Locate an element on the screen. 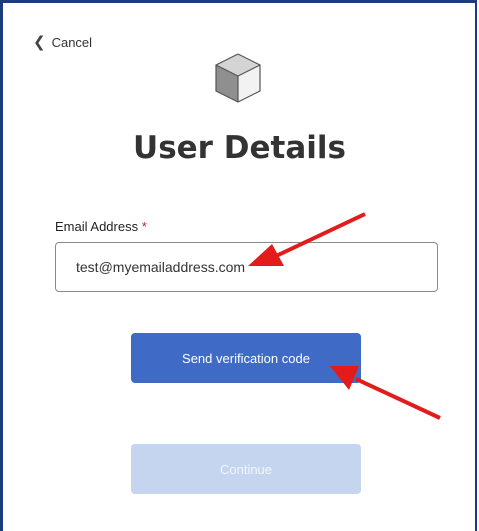  email-label: Email Address * is located at coordinates (101, 226).